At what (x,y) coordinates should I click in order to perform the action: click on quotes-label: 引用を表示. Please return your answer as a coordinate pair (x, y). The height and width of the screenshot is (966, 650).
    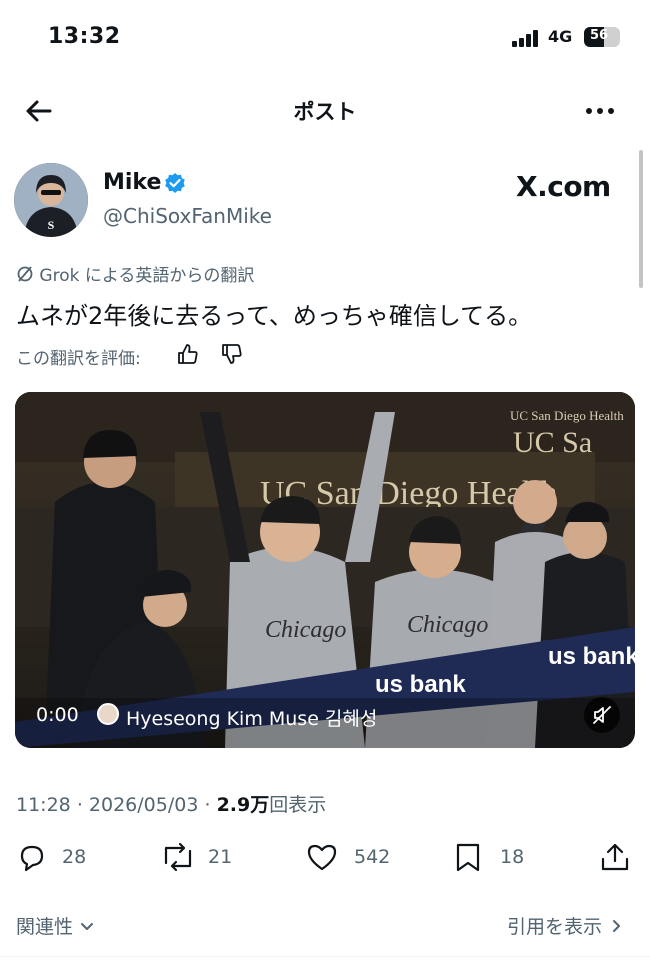
    Looking at the image, I should click on (555, 927).